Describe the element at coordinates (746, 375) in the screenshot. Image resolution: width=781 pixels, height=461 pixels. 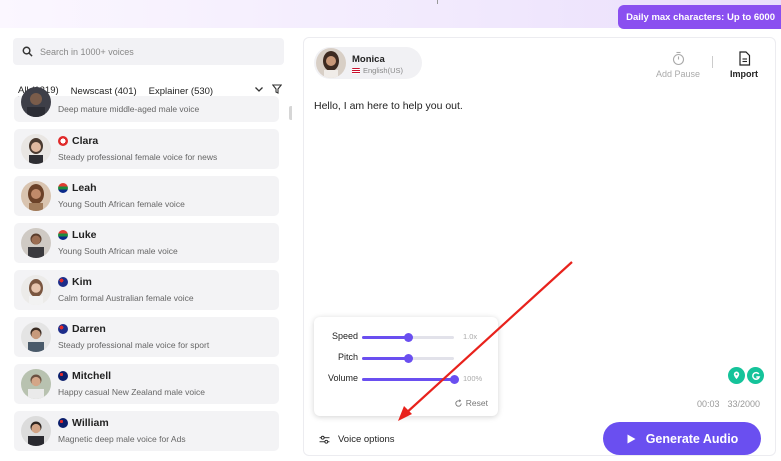
I see `grammarly-widget` at that location.